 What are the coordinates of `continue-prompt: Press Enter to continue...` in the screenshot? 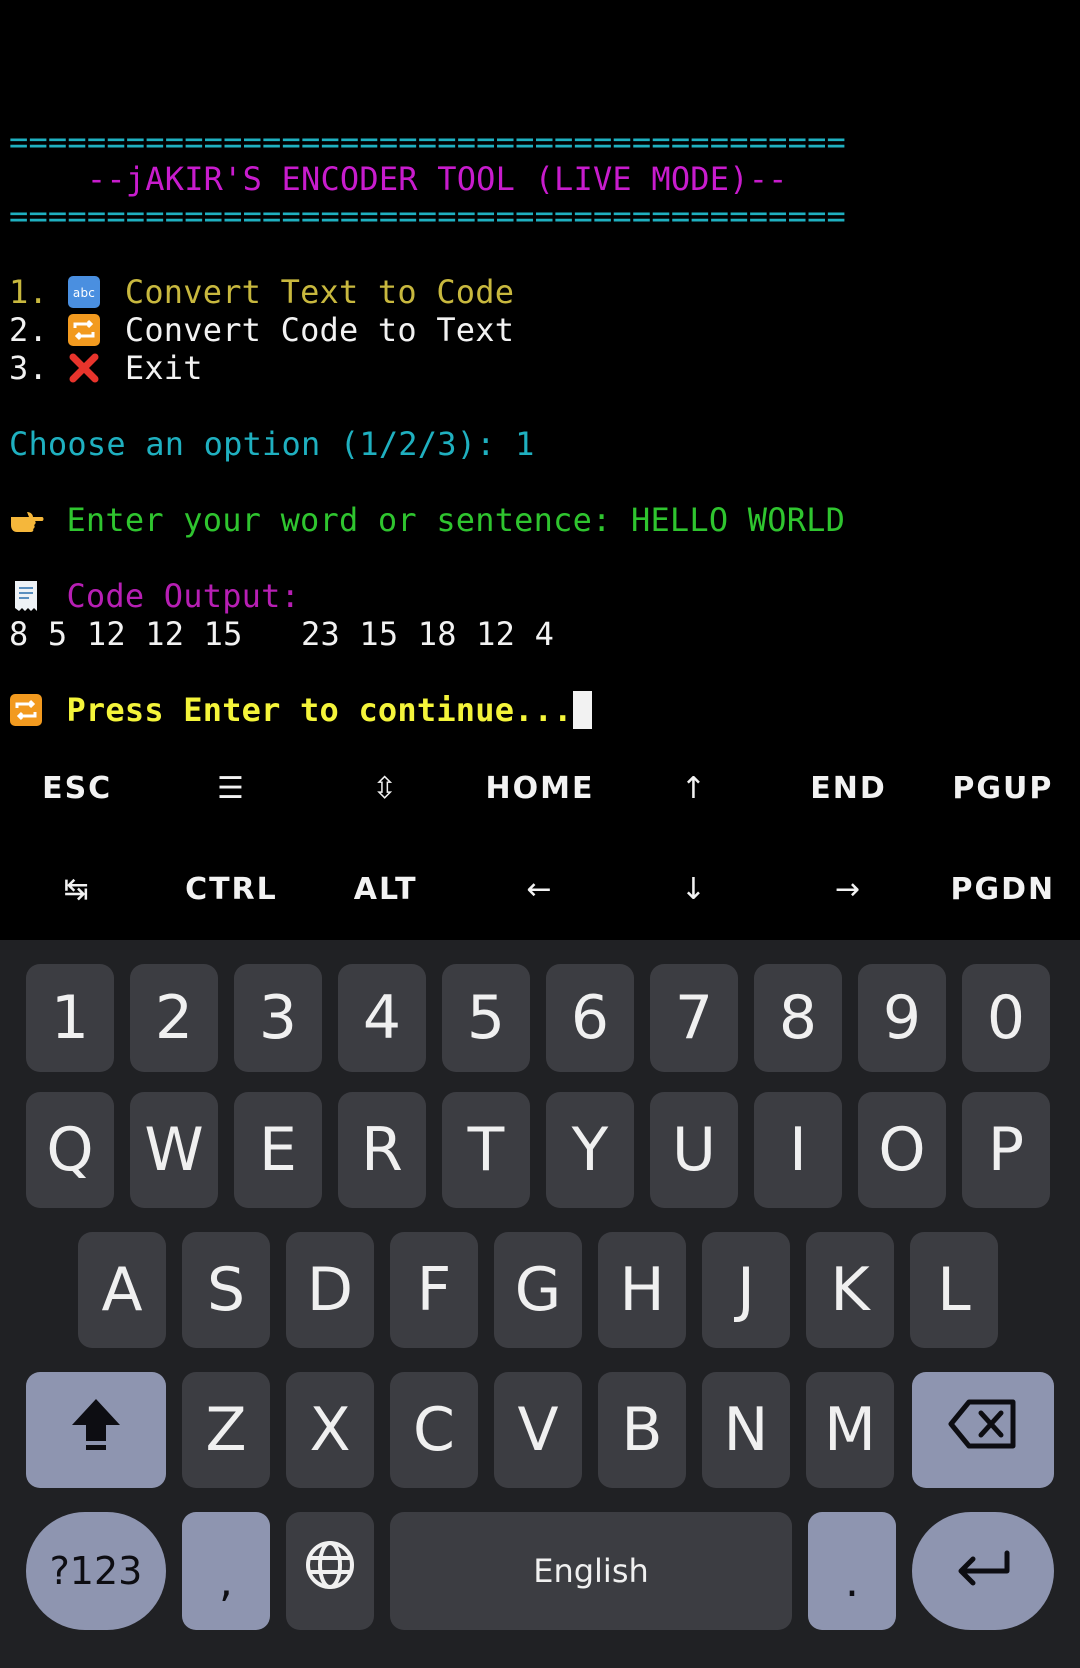 It's located at (300, 710).